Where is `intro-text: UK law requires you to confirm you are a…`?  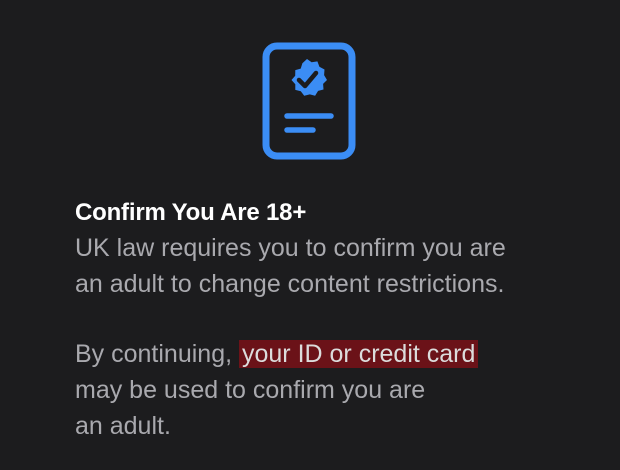
intro-text: UK law requires you to confirm you are a… is located at coordinates (335, 266).